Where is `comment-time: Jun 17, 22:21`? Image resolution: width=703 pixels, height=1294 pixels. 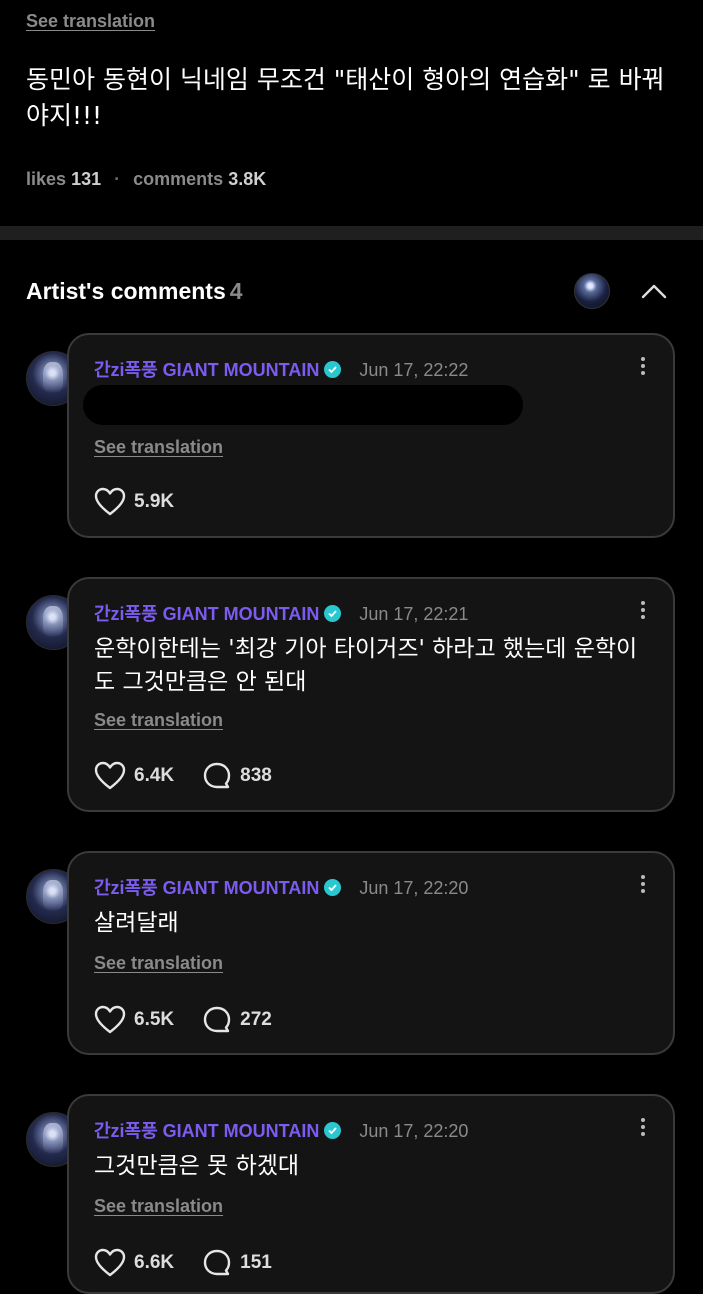
comment-time: Jun 17, 22:21 is located at coordinates (414, 614).